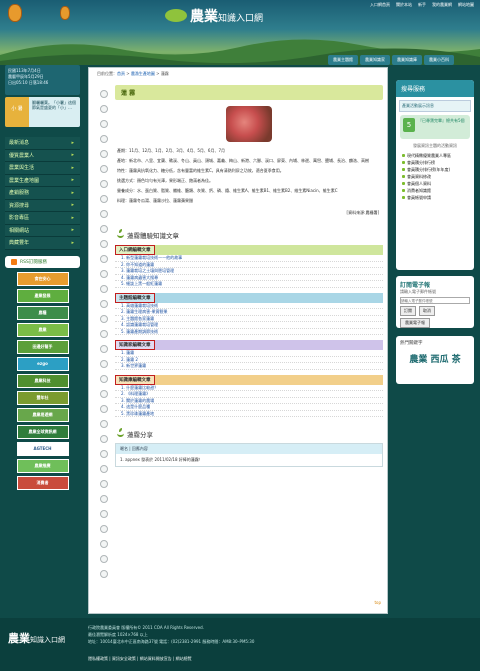 The height and width of the screenshot is (671, 480). Describe the element at coordinates (140, 659) in the screenshot. I see `footer-links: 隱私權政策 | 資訊安全政策 | 網站資料開放宣告 | 網站總覽` at that location.